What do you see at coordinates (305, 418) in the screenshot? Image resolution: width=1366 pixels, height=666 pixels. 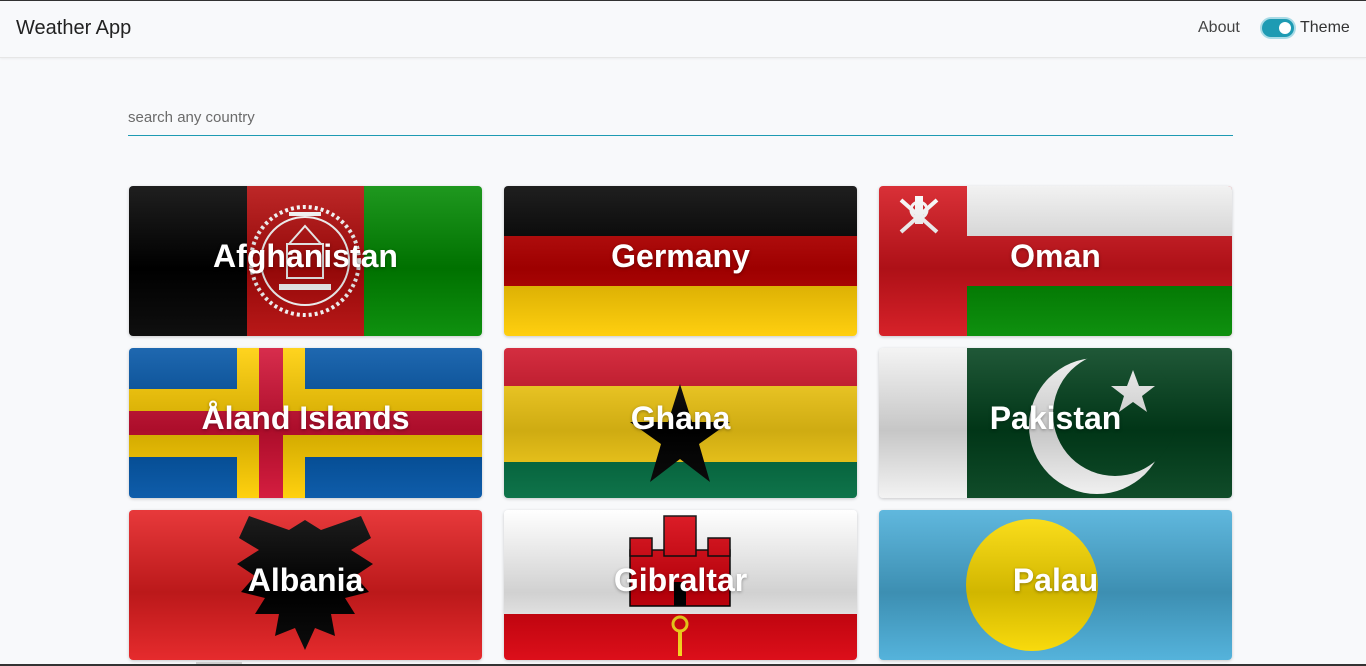 I see `country-name: Åland Islands` at bounding box center [305, 418].